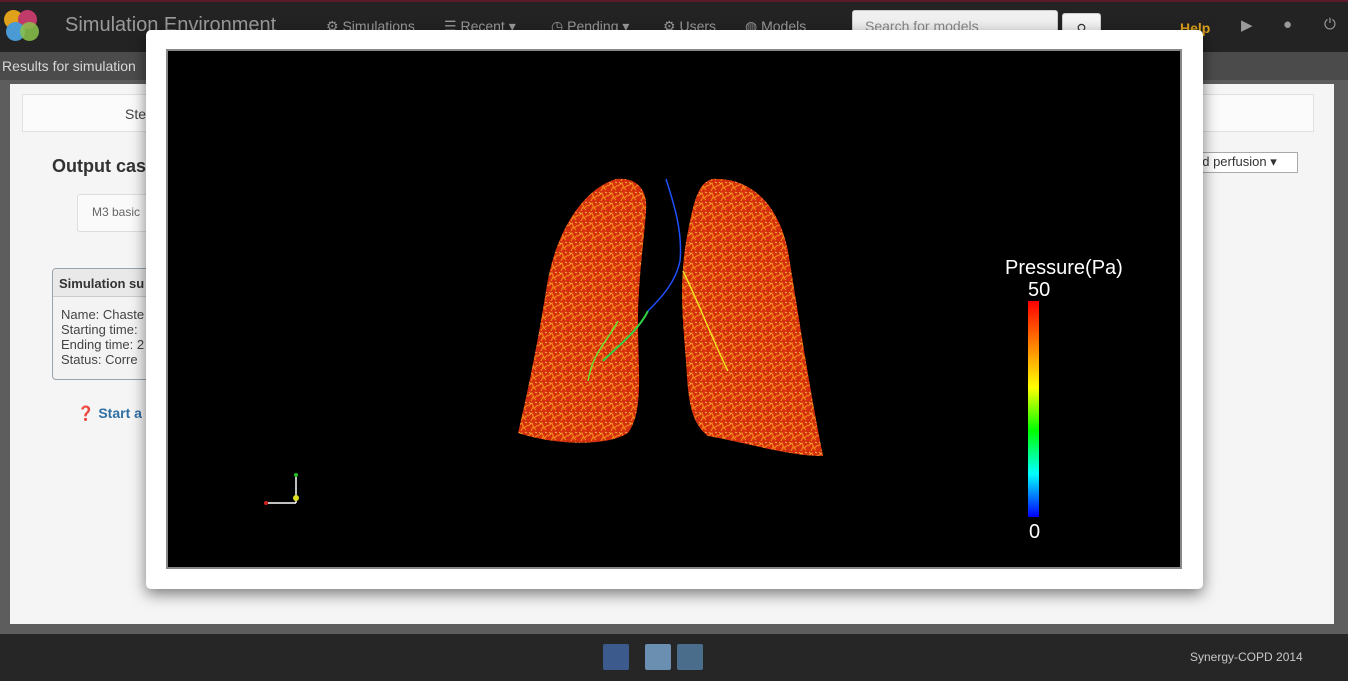  What do you see at coordinates (670, 317) in the screenshot?
I see `lung-vessel-render` at bounding box center [670, 317].